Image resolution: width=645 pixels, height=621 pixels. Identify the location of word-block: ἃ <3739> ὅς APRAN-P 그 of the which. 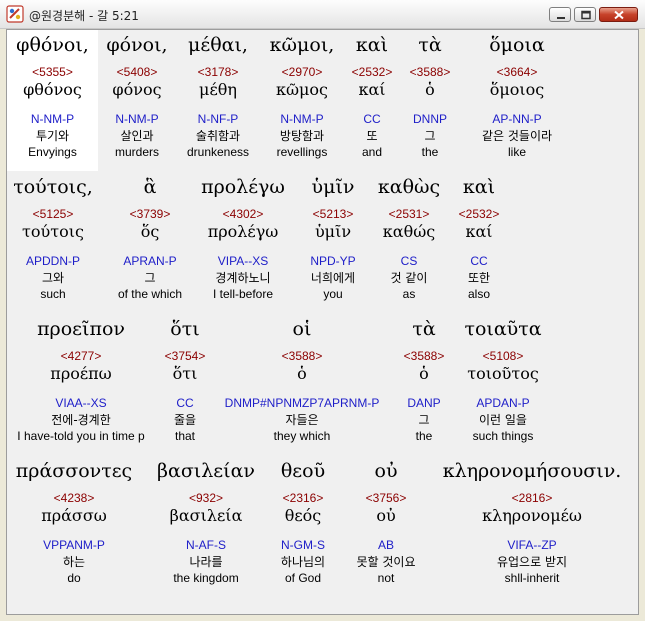
(150, 238).